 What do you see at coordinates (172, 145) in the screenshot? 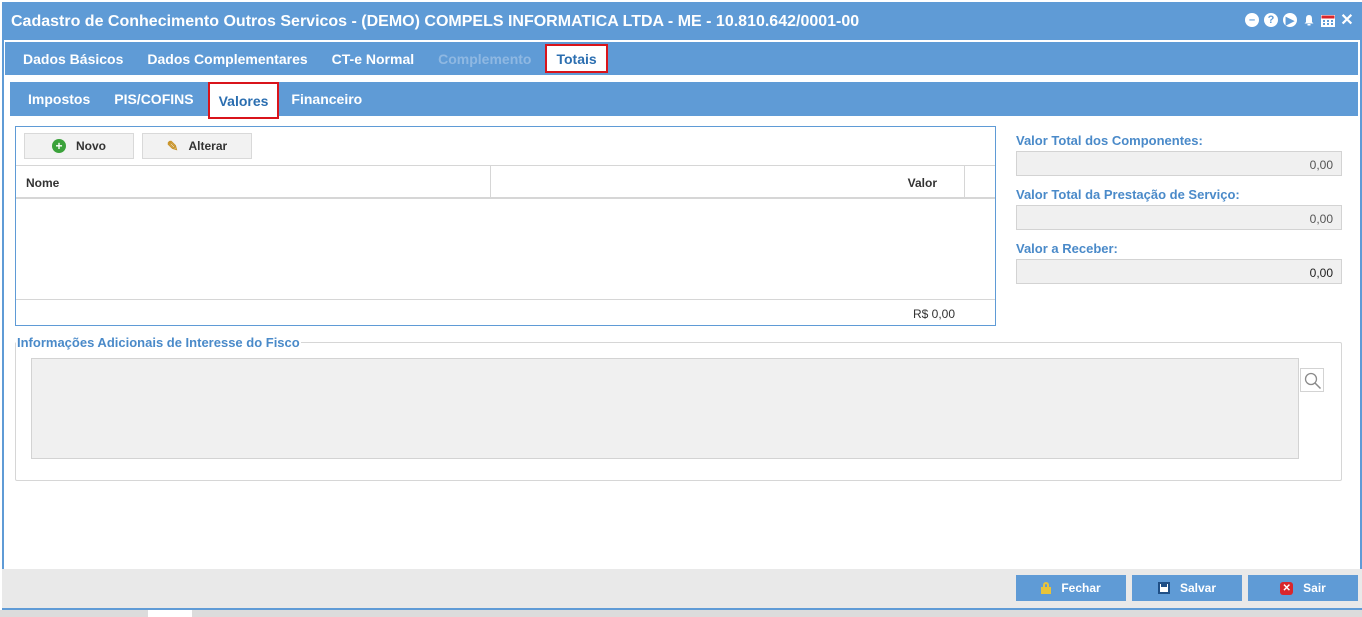
I see `pencil-icon: ✎` at bounding box center [172, 145].